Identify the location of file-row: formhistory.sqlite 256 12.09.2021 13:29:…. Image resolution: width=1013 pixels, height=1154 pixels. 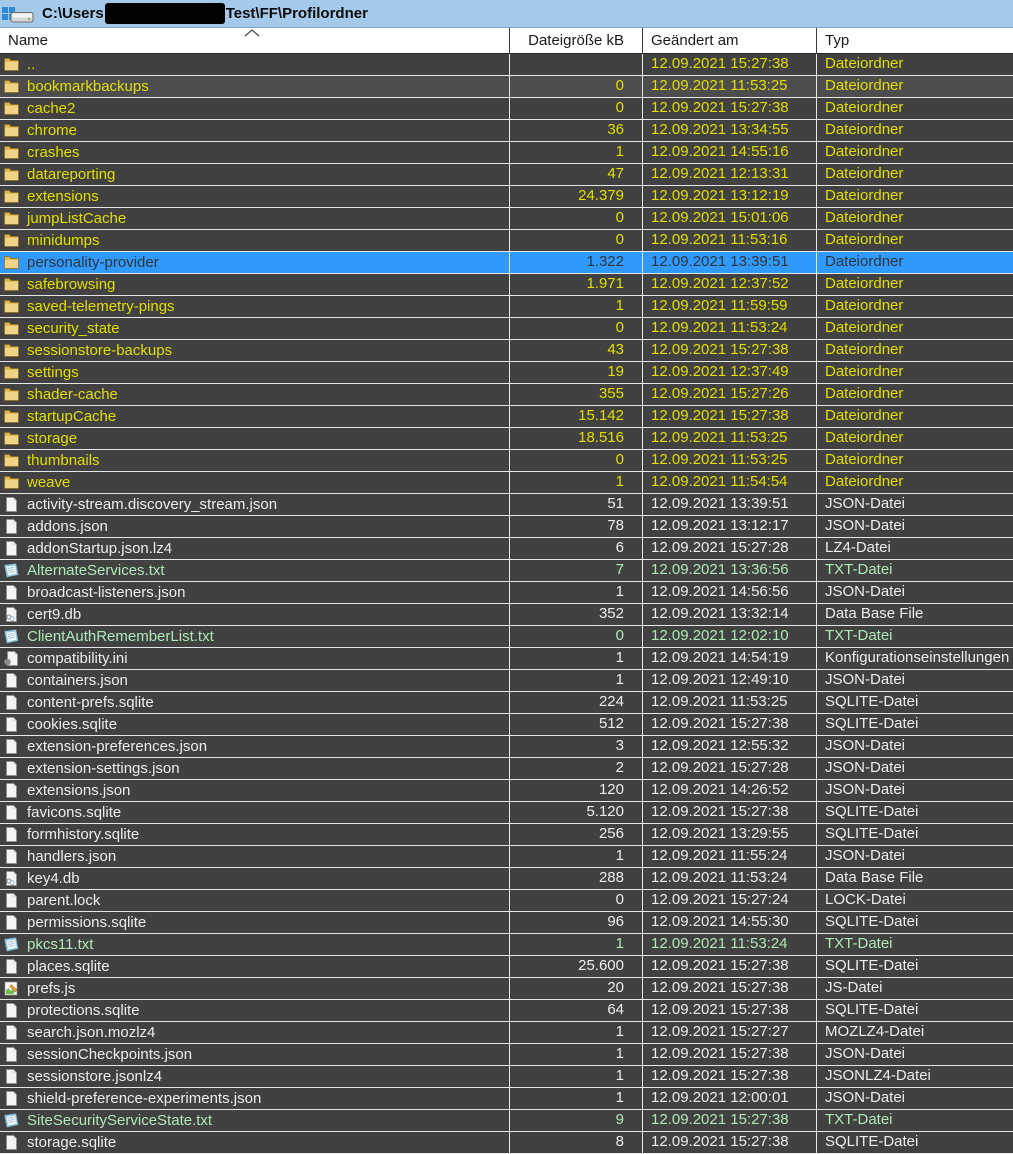
(506, 835).